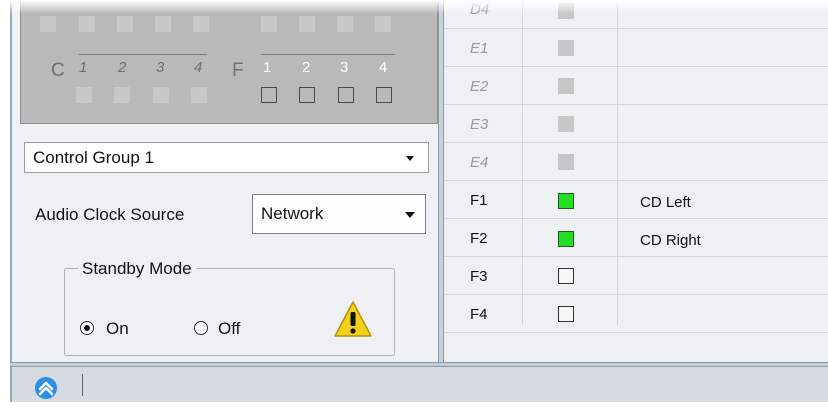 This screenshot has width=828, height=417. Describe the element at coordinates (384, 95) in the screenshot. I see `matrix-cell-f4` at that location.